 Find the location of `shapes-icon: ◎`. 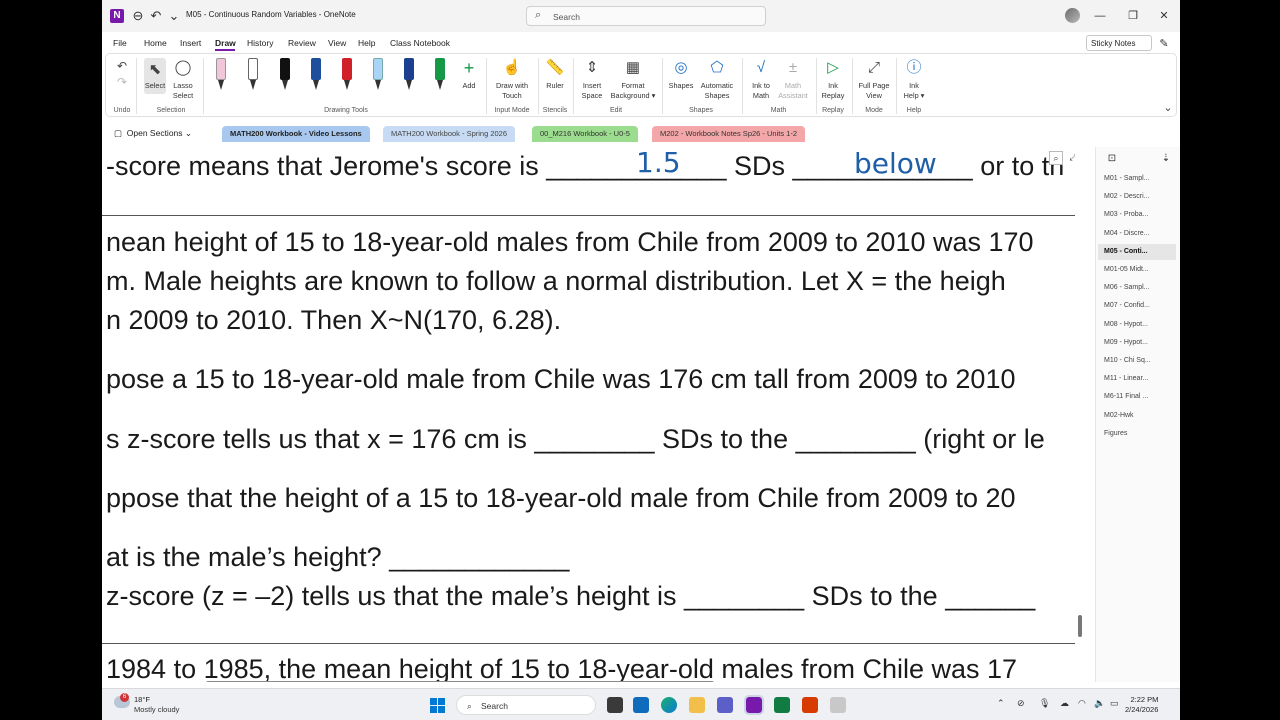

shapes-icon: ◎ is located at coordinates (681, 68).